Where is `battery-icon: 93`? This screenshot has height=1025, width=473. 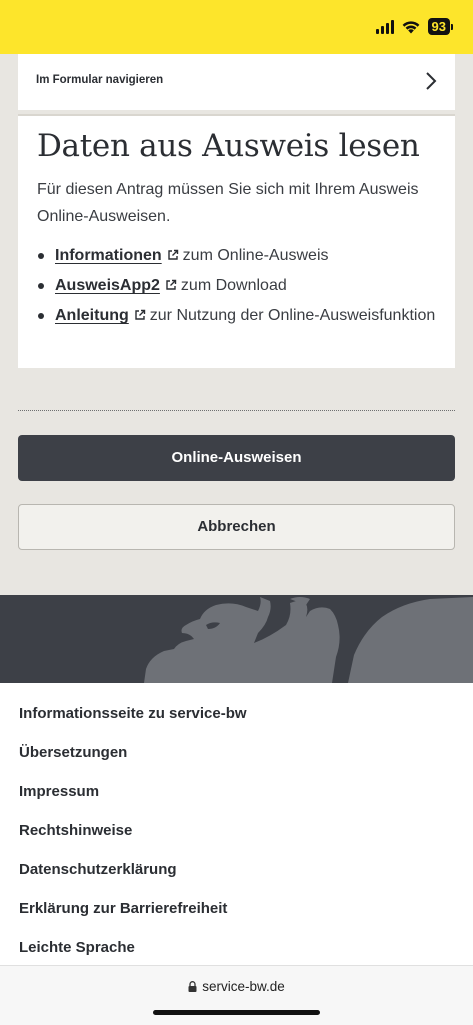
battery-icon: 93 is located at coordinates (440, 26).